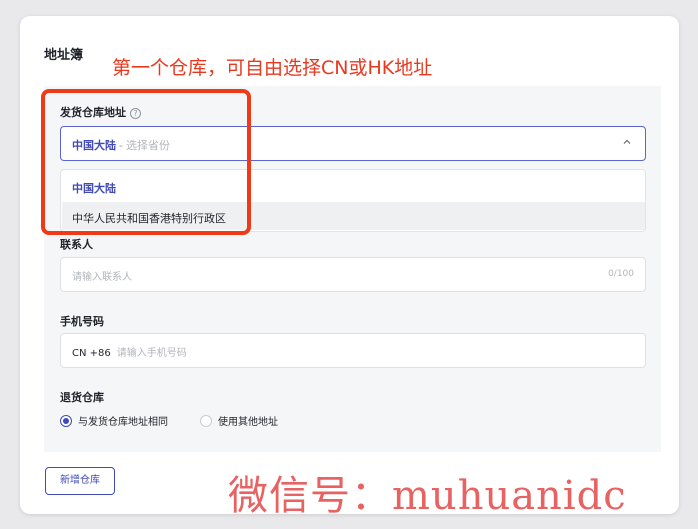  What do you see at coordinates (621, 274) in the screenshot?
I see `char-counter: 0/100` at bounding box center [621, 274].